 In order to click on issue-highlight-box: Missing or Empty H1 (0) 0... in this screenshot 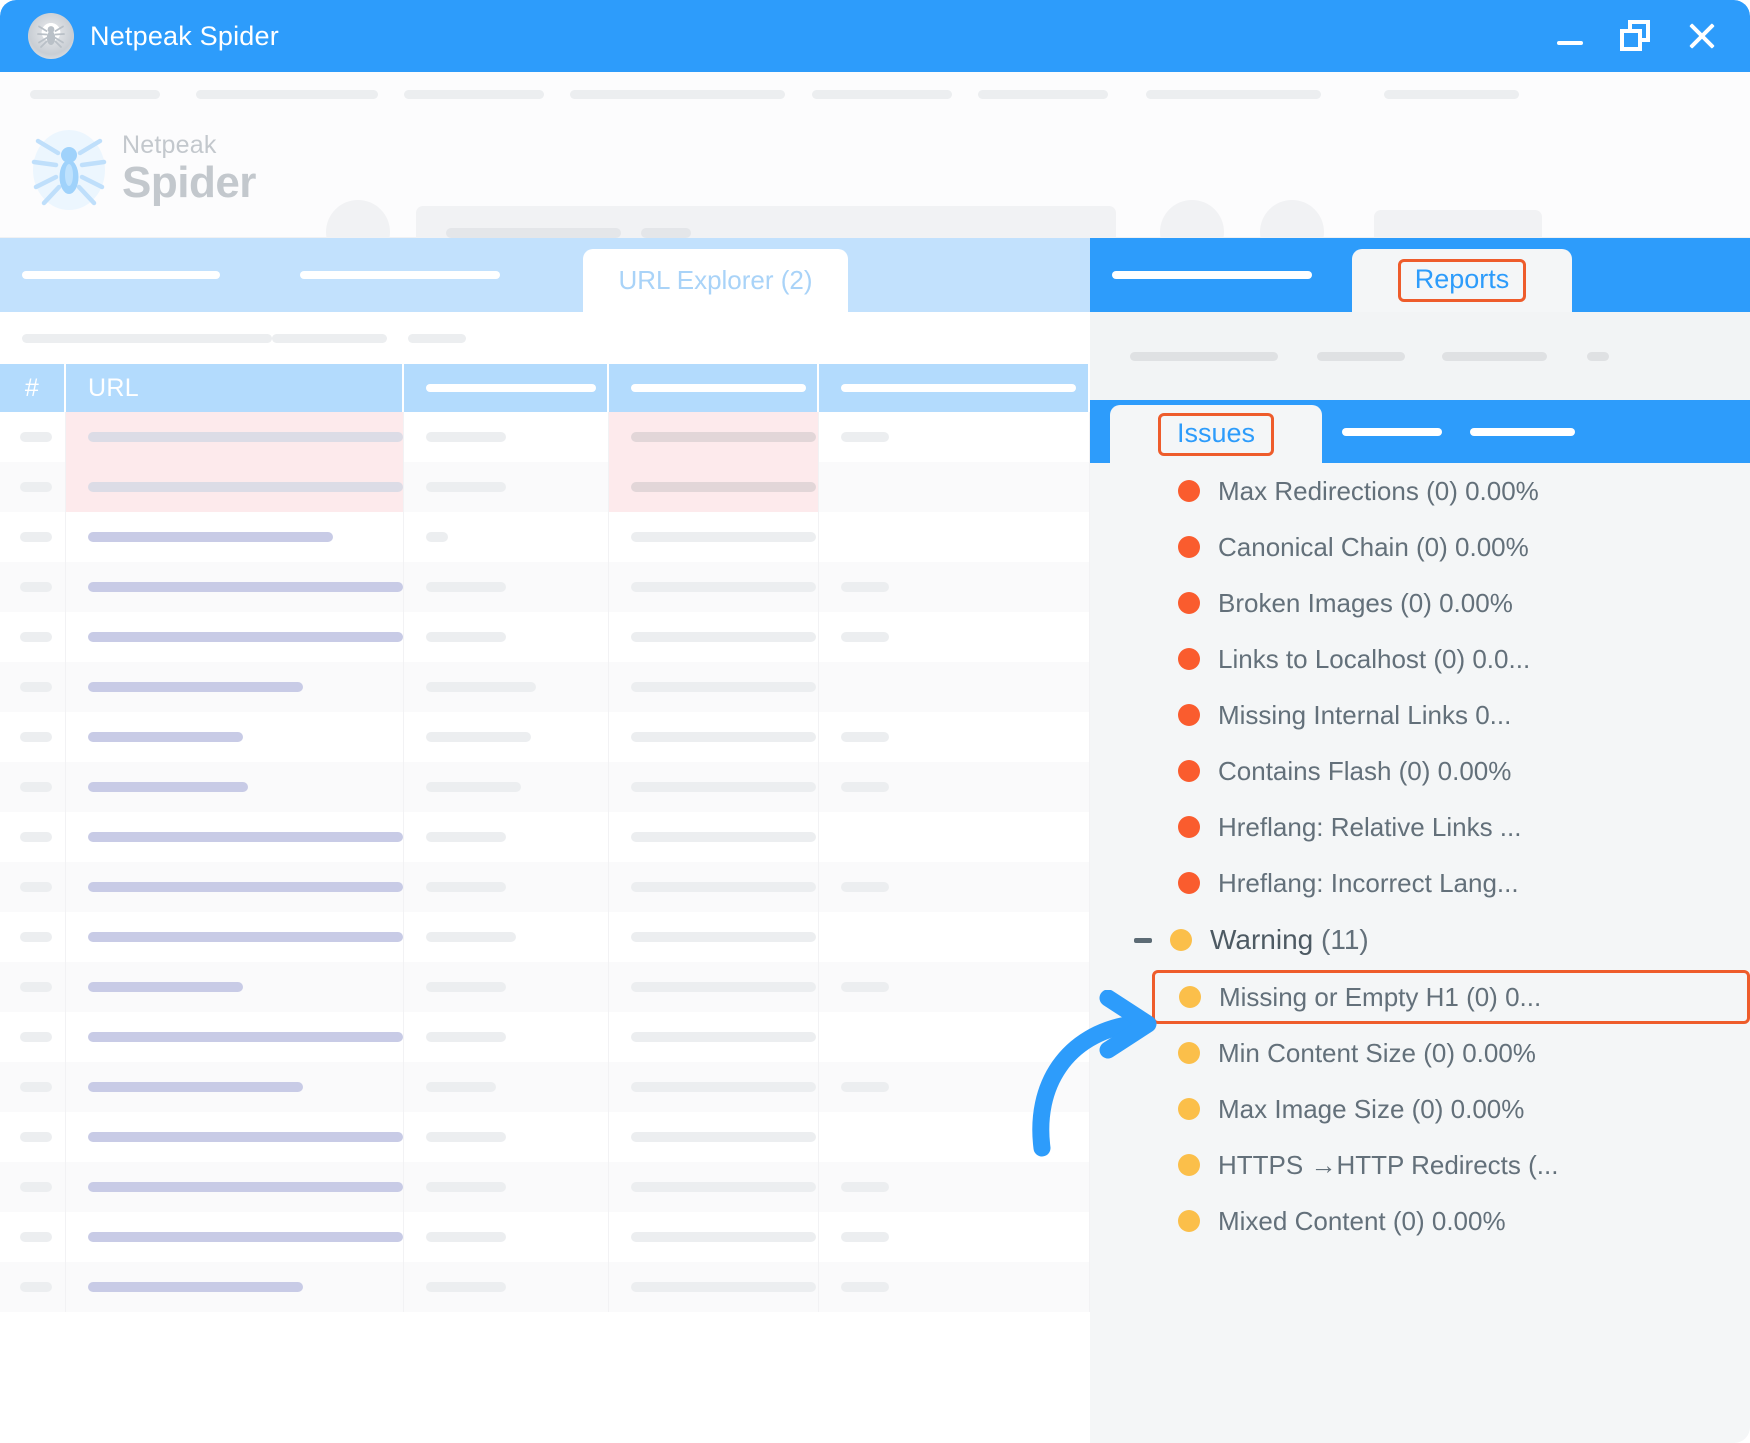, I will do `click(1451, 997)`.